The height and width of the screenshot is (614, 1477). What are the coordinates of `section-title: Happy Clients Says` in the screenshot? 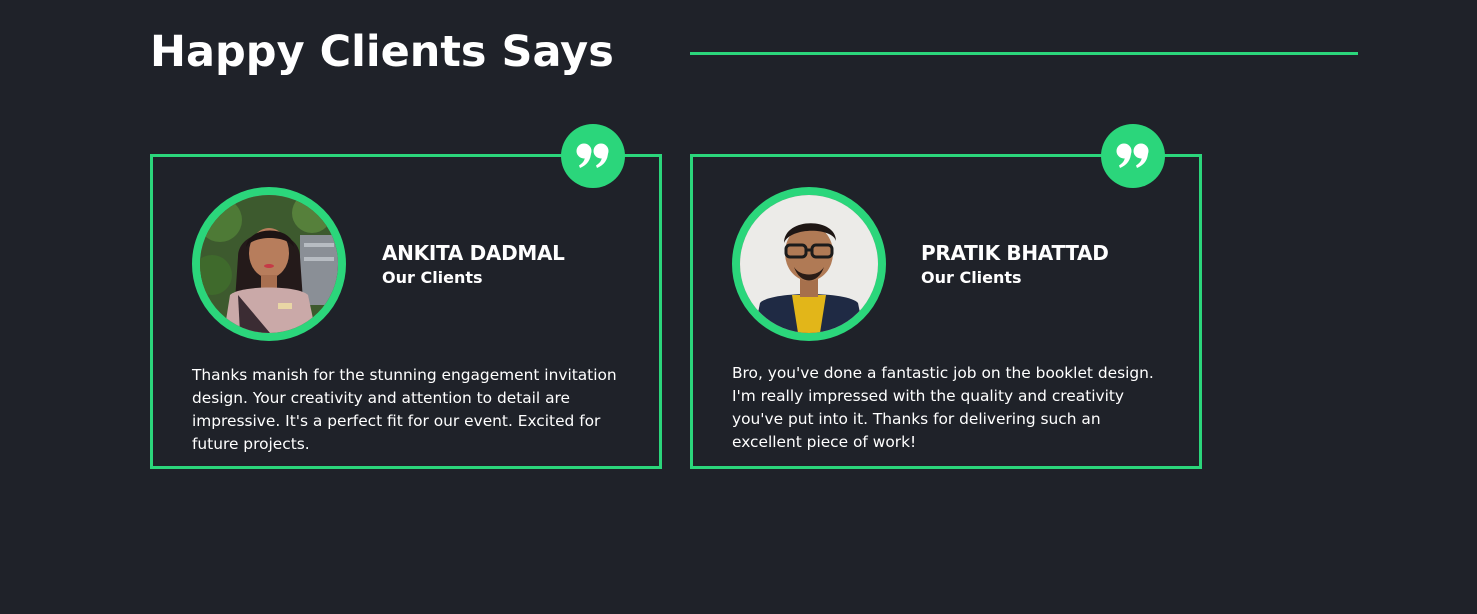 It's located at (382, 52).